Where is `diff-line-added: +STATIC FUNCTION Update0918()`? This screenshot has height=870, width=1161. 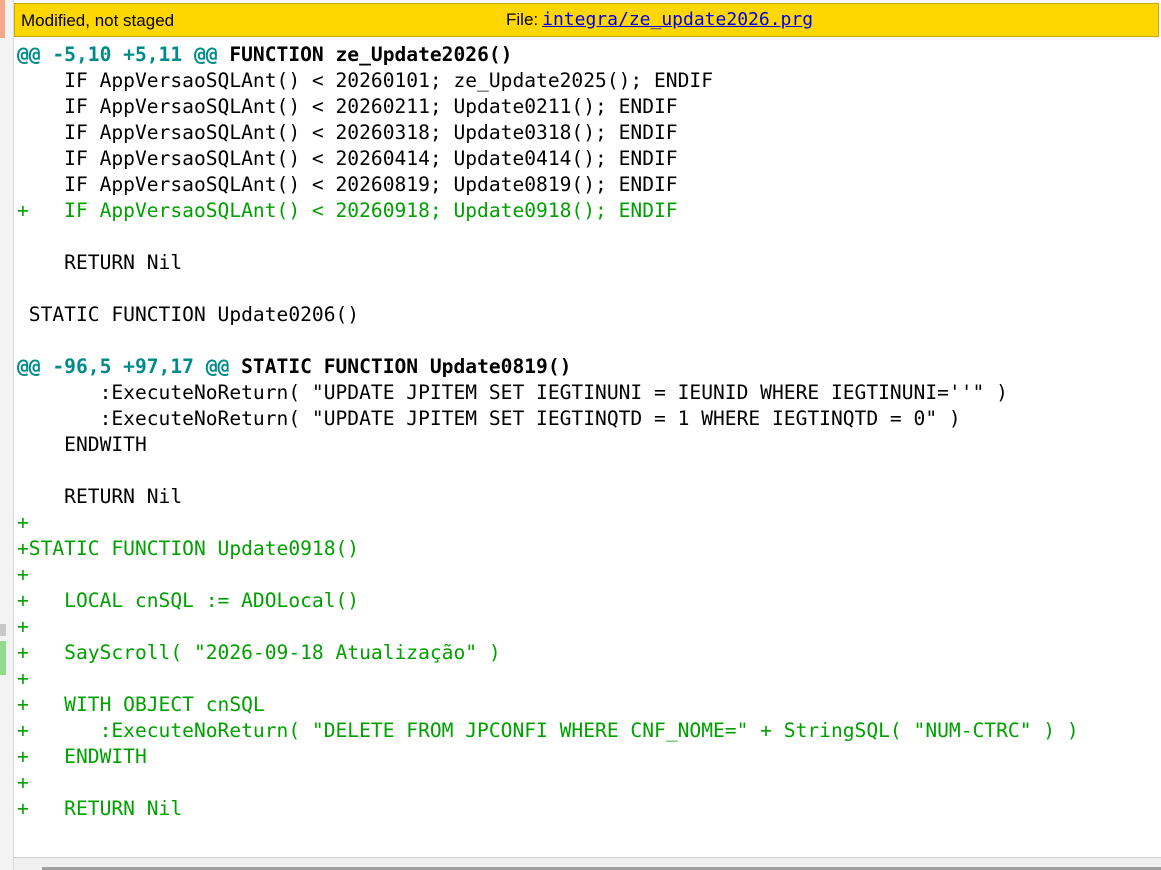
diff-line-added: +STATIC FUNCTION Update0918() is located at coordinates (188, 548).